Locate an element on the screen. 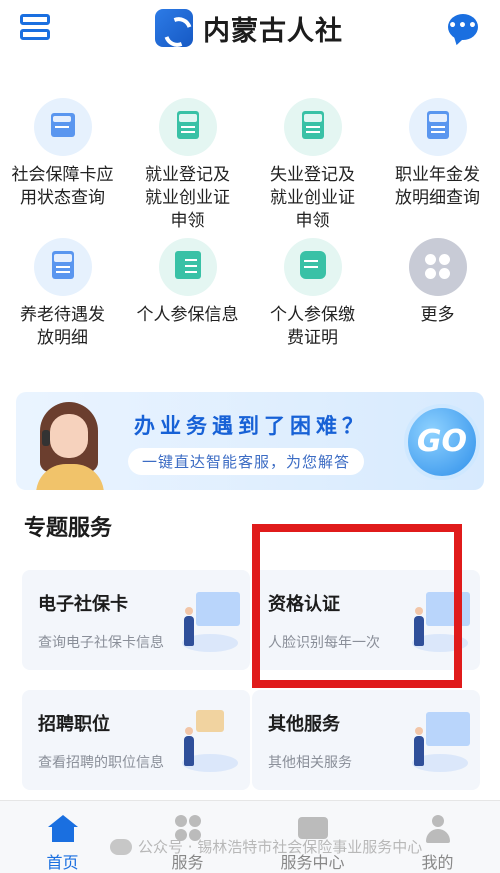  more-icon is located at coordinates (437, 267).